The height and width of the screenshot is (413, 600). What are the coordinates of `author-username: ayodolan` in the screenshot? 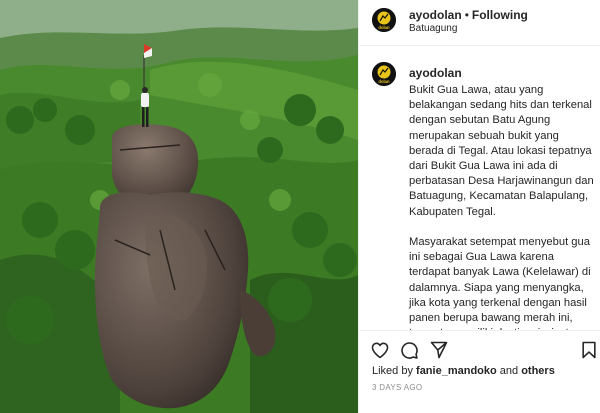 It's located at (435, 15).